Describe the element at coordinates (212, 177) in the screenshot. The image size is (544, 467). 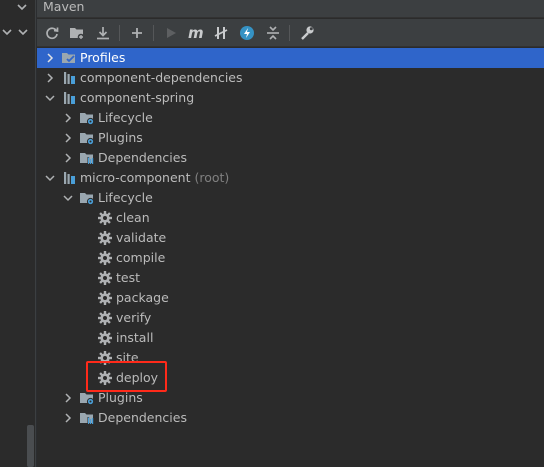
I see `root-suffix: (root)` at that location.